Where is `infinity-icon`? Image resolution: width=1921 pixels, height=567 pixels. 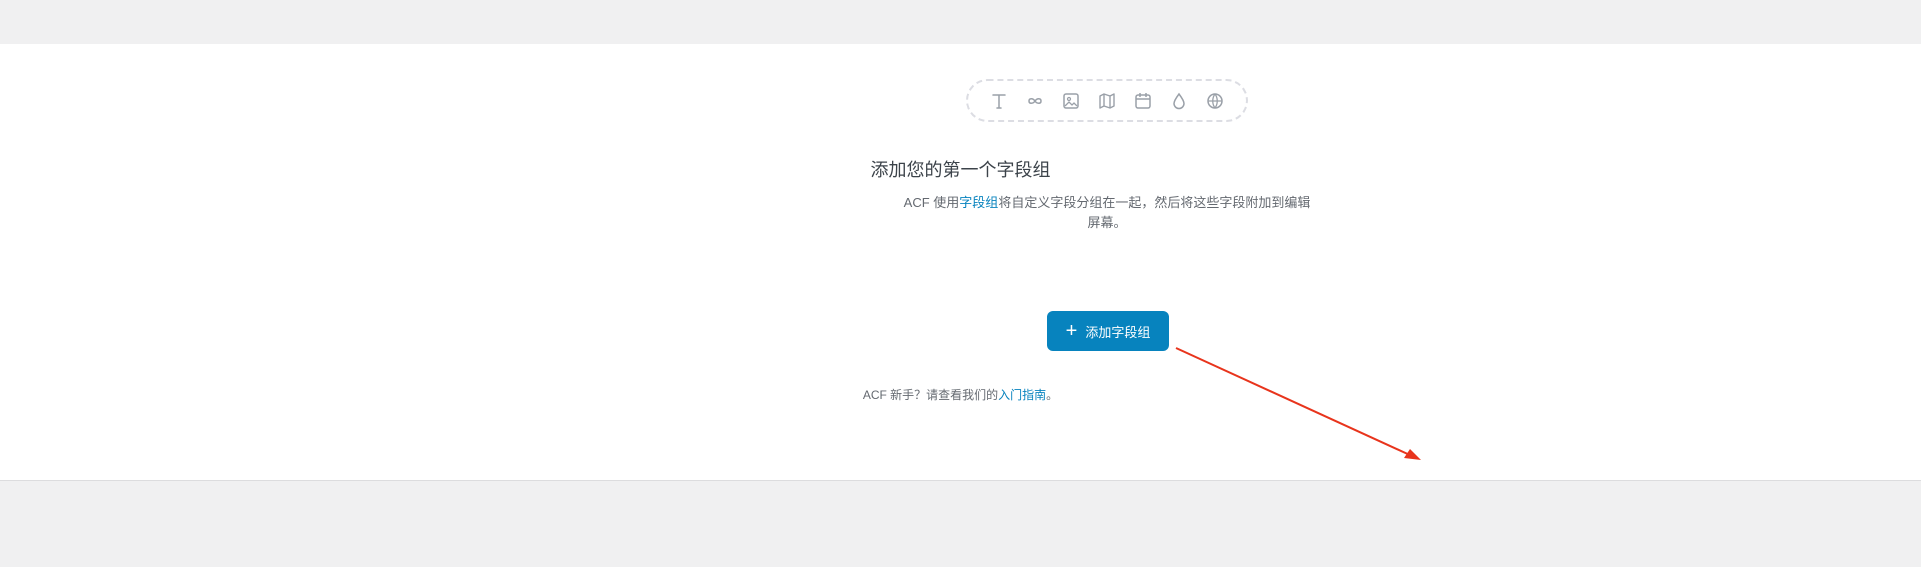
infinity-icon is located at coordinates (1035, 101).